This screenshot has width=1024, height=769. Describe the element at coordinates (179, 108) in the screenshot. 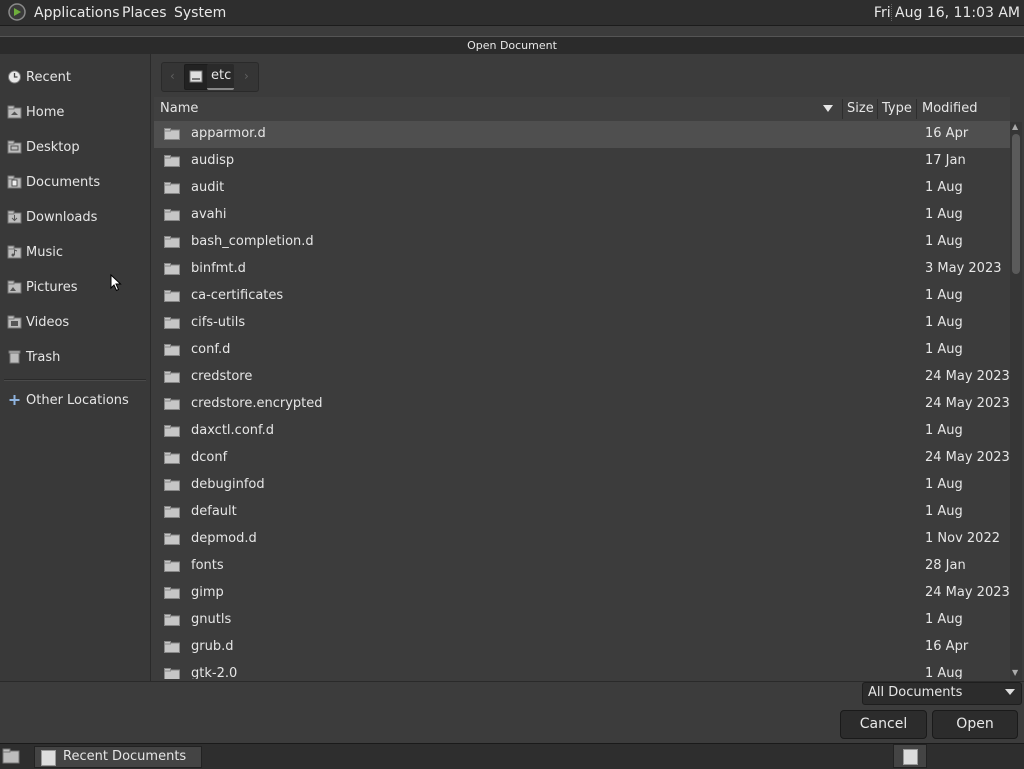

I see `column-name: Name` at that location.